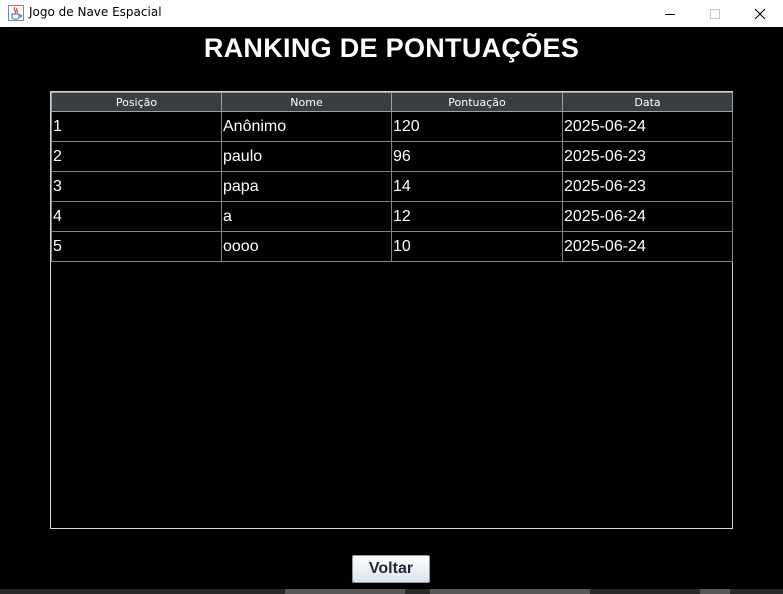 This screenshot has height=594, width=783. Describe the element at coordinates (136, 246) in the screenshot. I see `cell-posicao: 5` at that location.